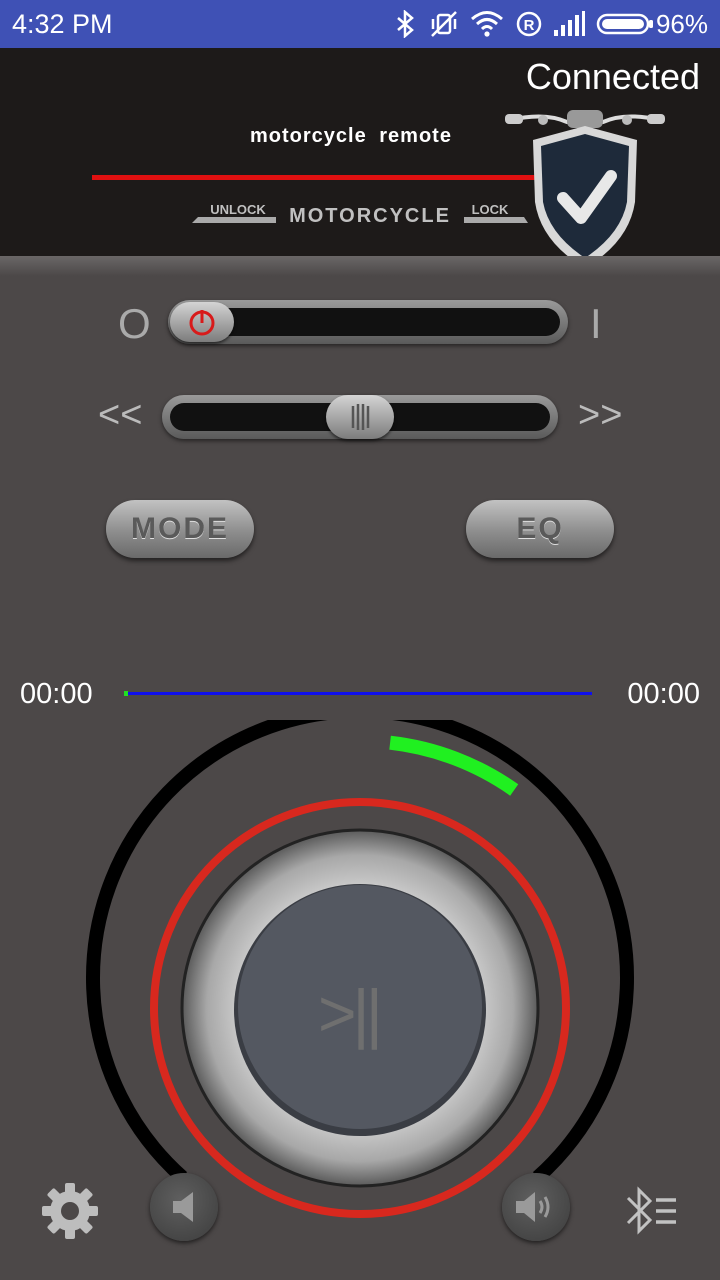 The width and height of the screenshot is (720, 1280). I want to click on previous-track-button: <<, so click(120, 415).